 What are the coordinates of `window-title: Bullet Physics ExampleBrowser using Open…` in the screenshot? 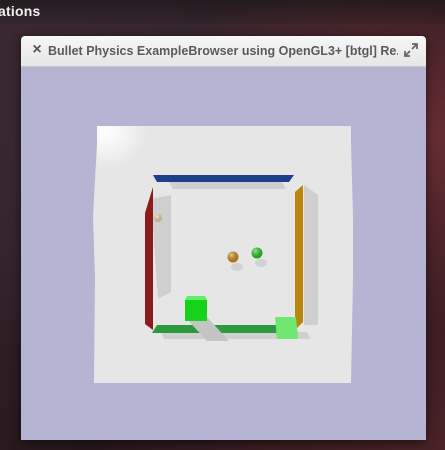 It's located at (223, 51).